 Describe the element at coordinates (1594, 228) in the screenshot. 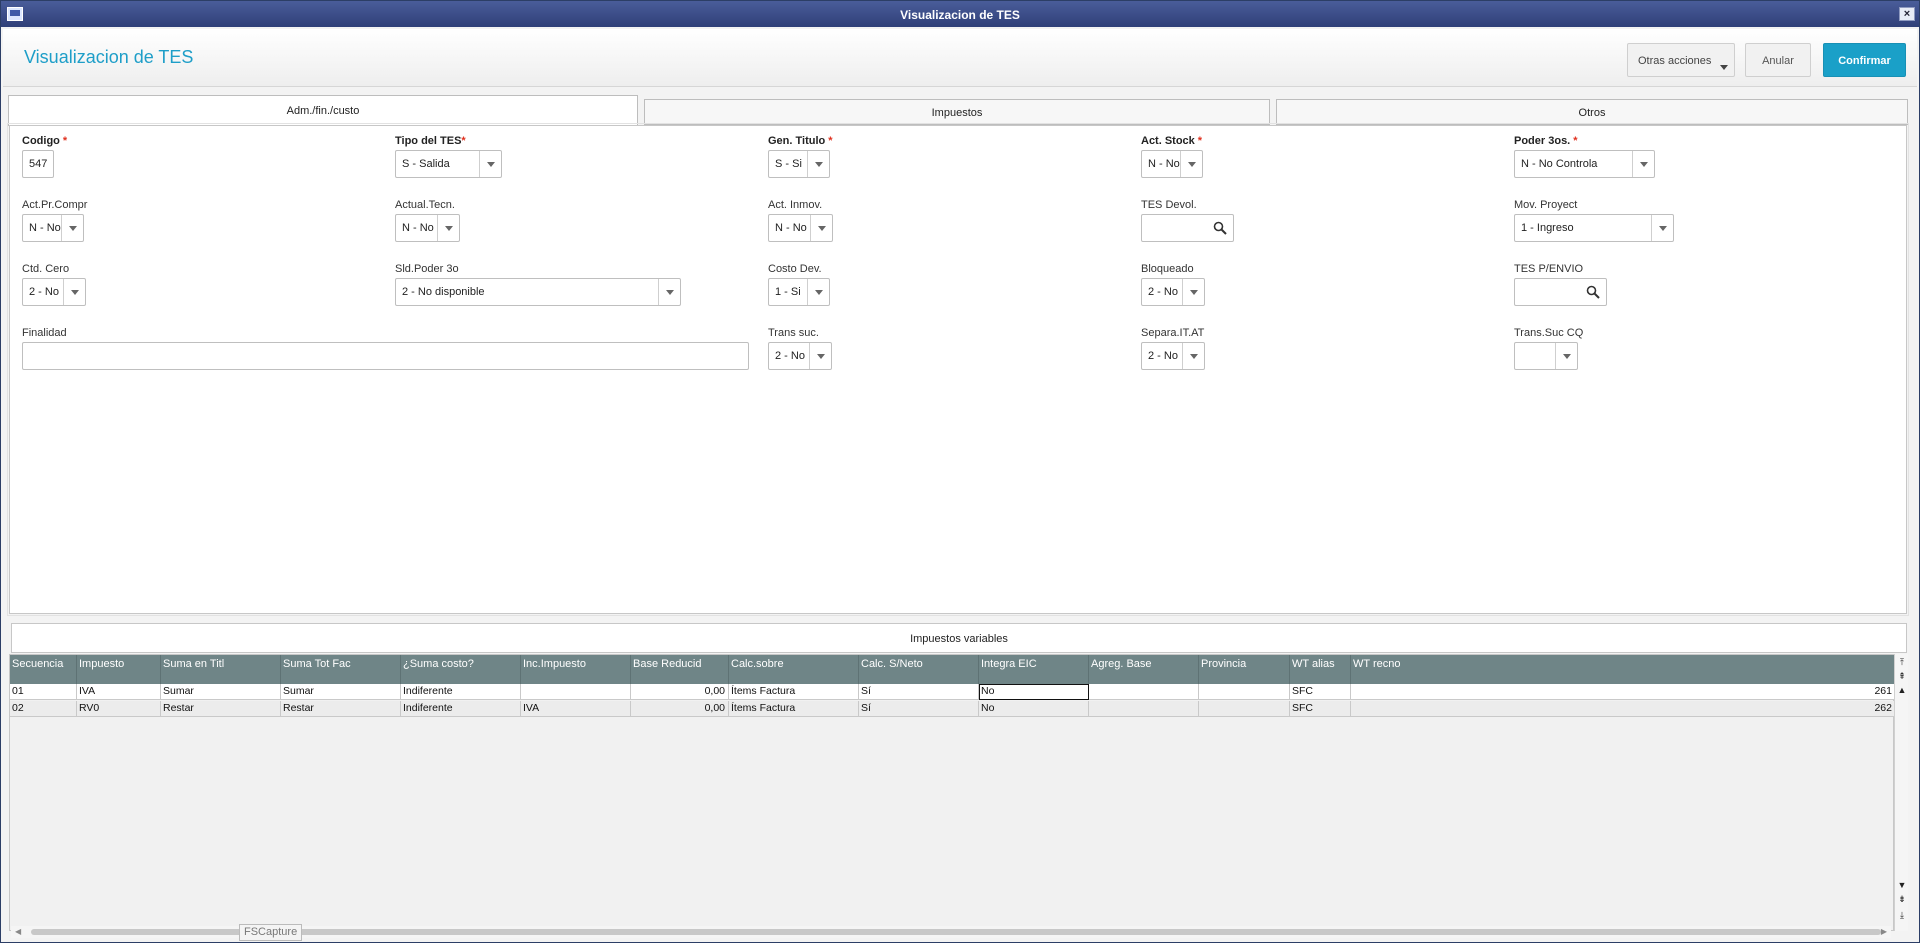

I see `mov-proyect-select: 1 - Ingreso` at that location.